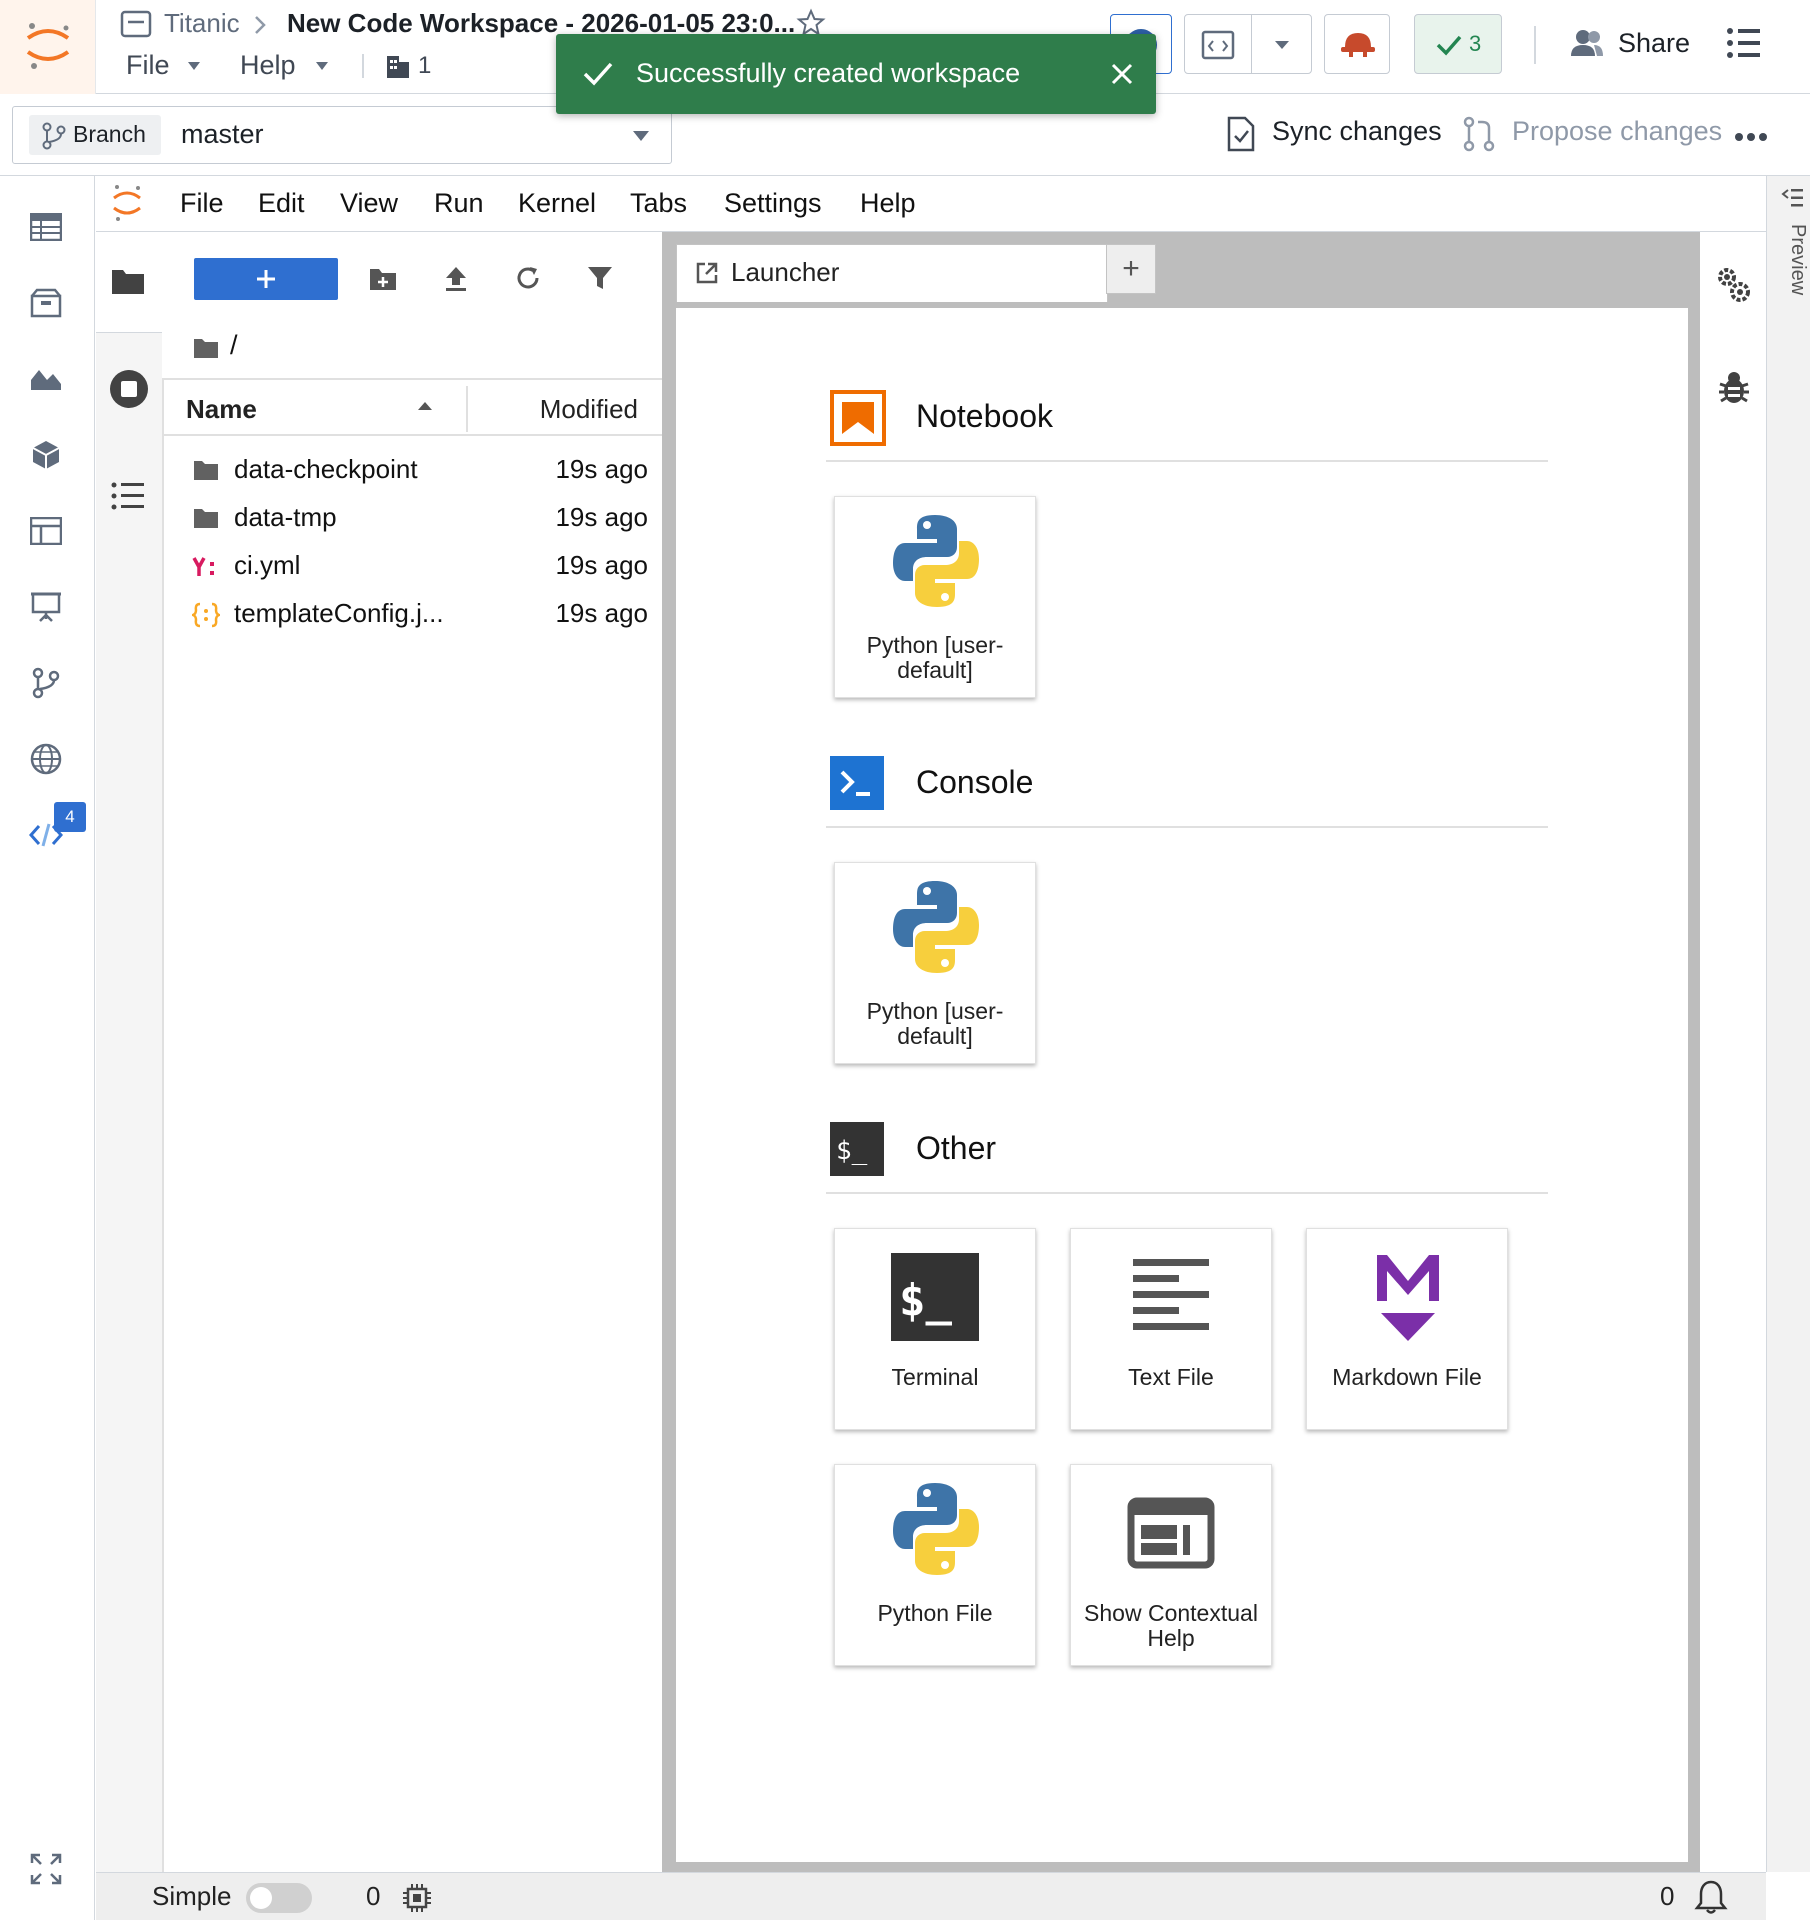  What do you see at coordinates (46, 303) in the screenshot?
I see `rail-package-icon` at bounding box center [46, 303].